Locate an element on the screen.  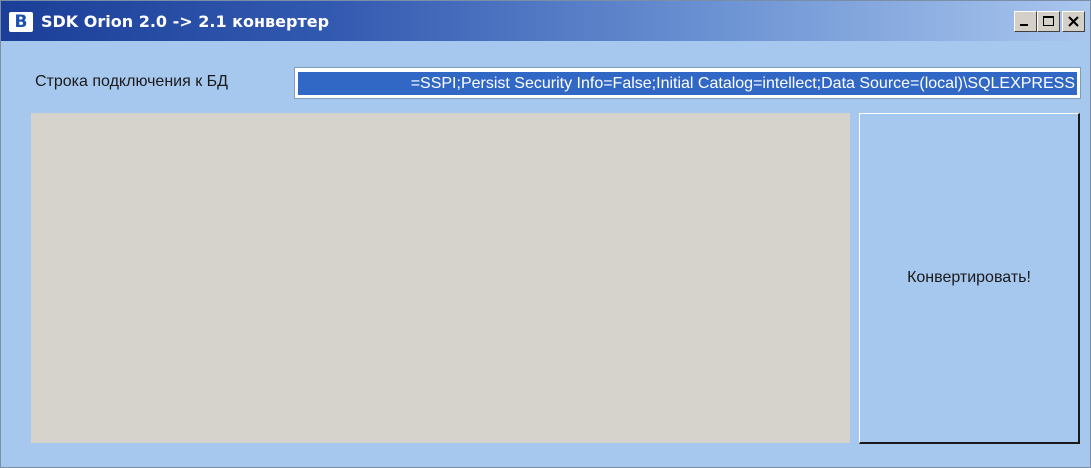
convert-button-label: Конвертировать! is located at coordinates (969, 277).